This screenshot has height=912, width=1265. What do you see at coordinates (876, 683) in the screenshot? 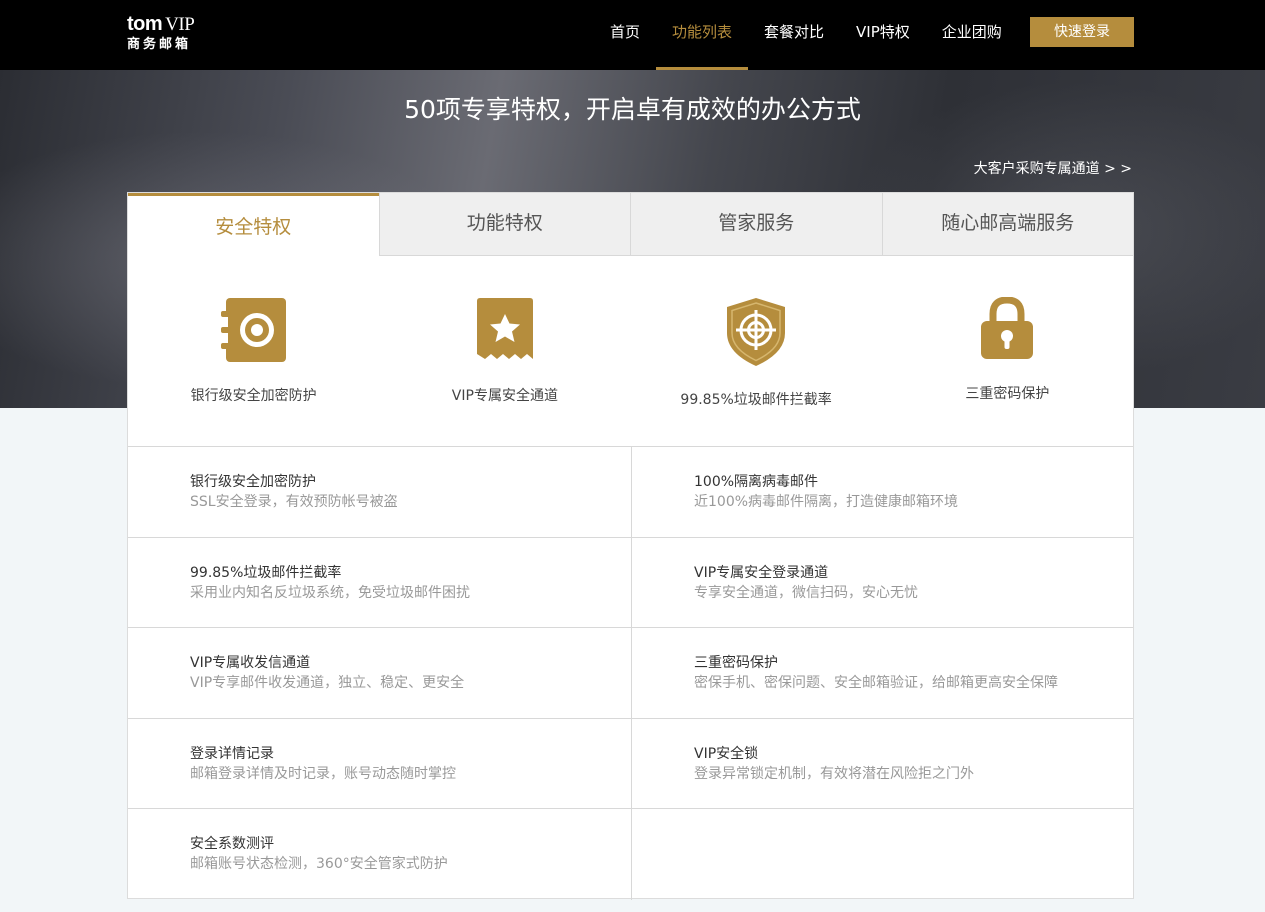
I see `feature-description: 密保手机、密保问题、安全邮箱验证，给邮箱更高安全保障` at bounding box center [876, 683].